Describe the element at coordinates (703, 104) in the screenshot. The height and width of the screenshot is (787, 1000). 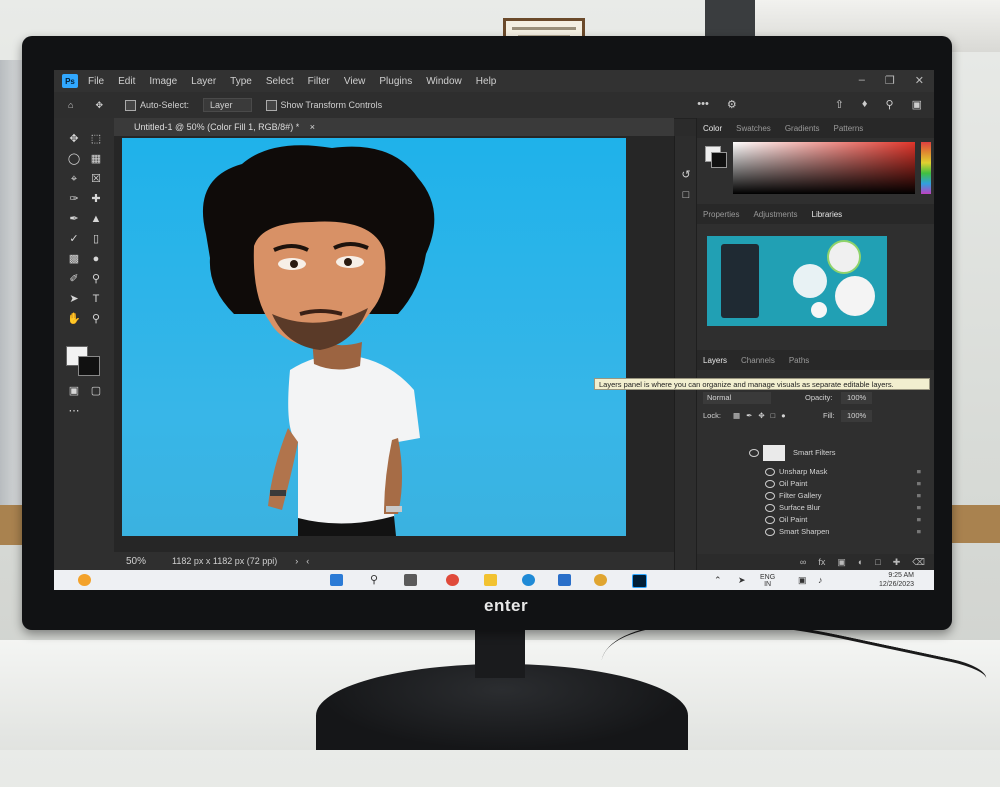
I see `more-options-button: •••` at that location.